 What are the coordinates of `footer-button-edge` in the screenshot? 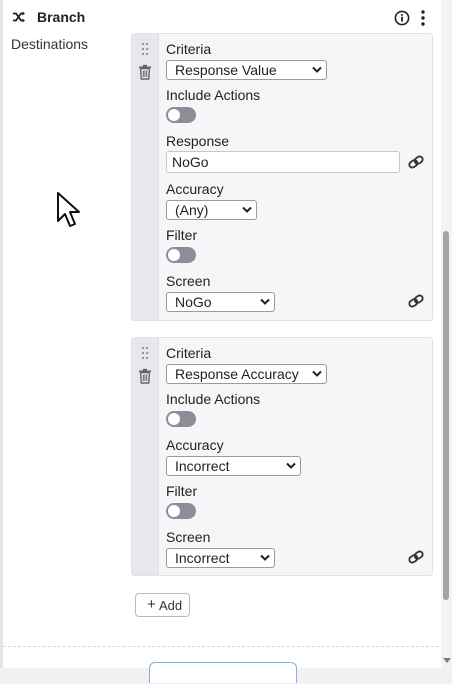 It's located at (223, 672).